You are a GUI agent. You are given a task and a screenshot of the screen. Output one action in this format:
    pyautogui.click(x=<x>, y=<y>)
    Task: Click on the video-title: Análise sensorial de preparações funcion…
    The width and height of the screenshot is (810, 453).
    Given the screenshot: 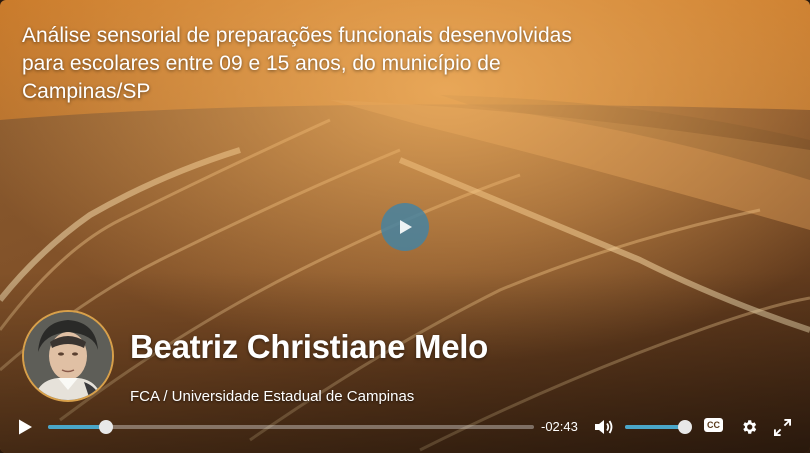 What is the action you would take?
    pyautogui.click(x=297, y=63)
    